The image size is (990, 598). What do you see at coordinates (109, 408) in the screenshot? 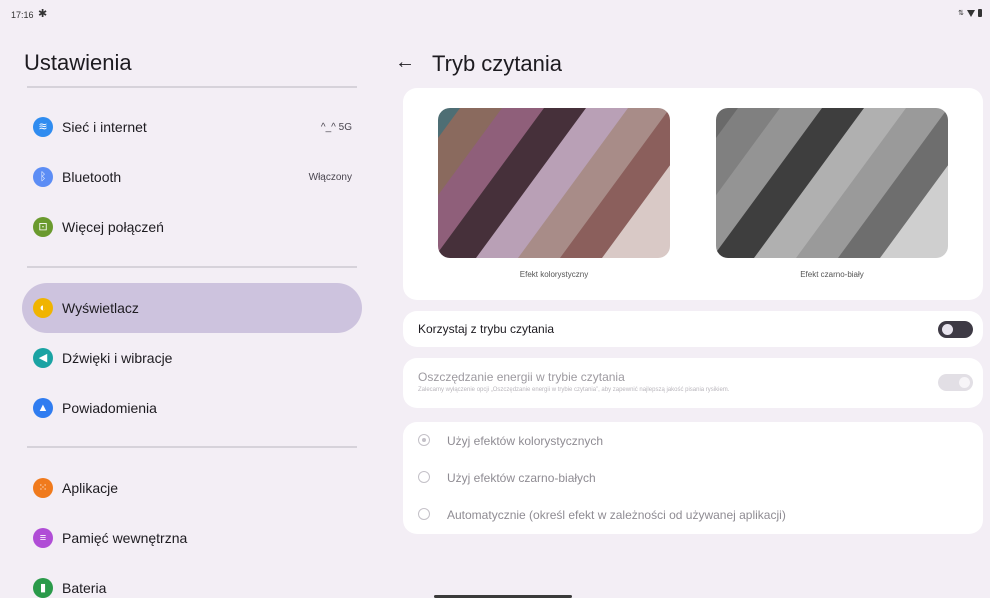
I see `sidebar-item-label: Powiadomienia` at bounding box center [109, 408].